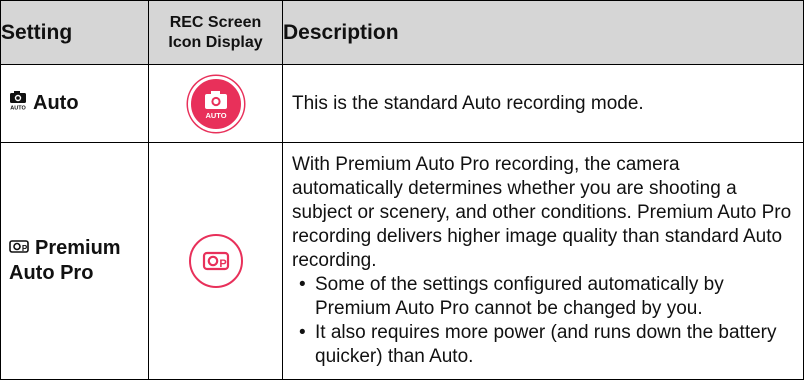 This screenshot has height=381, width=804. What do you see at coordinates (18, 108) in the screenshot?
I see `svg-text: AUTO` at bounding box center [18, 108].